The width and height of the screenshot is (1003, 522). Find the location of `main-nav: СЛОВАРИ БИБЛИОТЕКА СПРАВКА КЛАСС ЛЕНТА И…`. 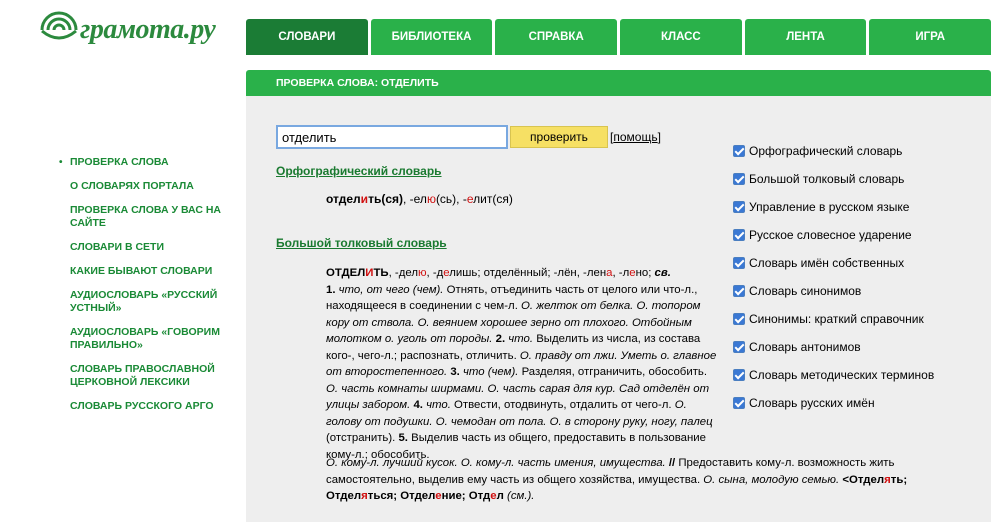

main-nav: СЛОВАРИ БИБЛИОТЕКА СПРАВКА КЛАСС ЛЕНТА И… is located at coordinates (619, 37).